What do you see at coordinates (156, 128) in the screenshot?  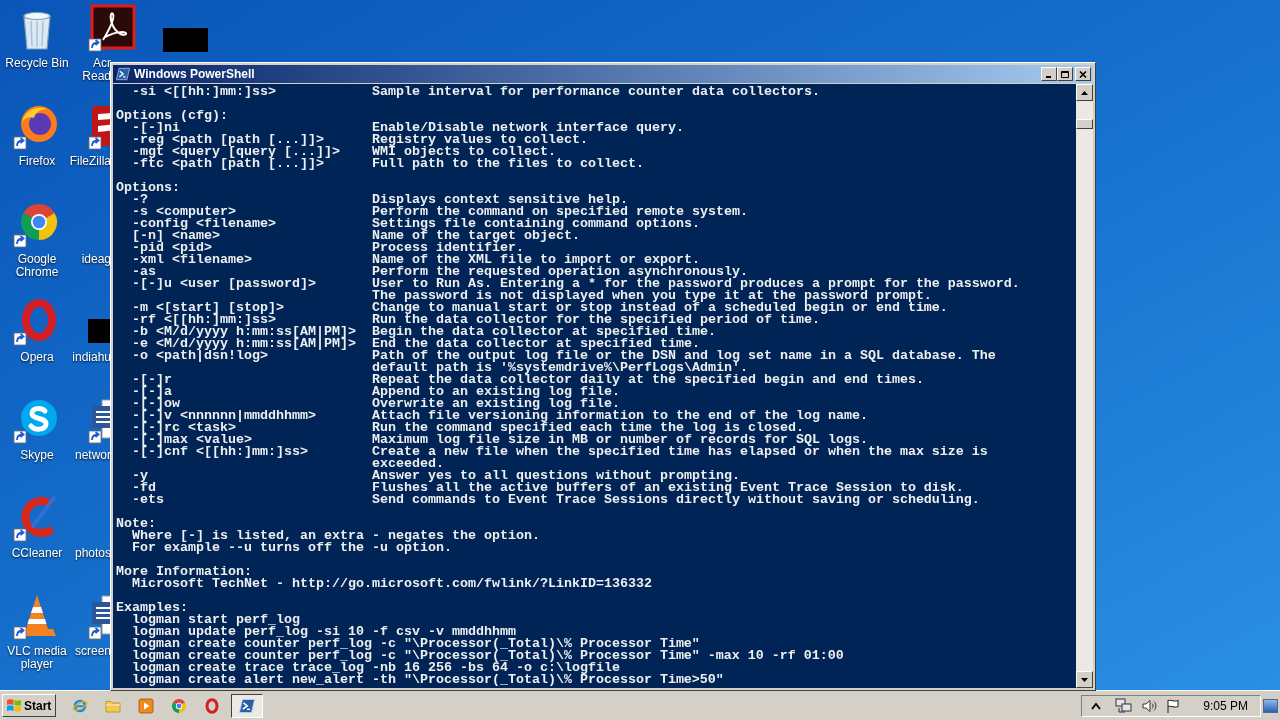 I see `command-option: -[-]ni` at bounding box center [156, 128].